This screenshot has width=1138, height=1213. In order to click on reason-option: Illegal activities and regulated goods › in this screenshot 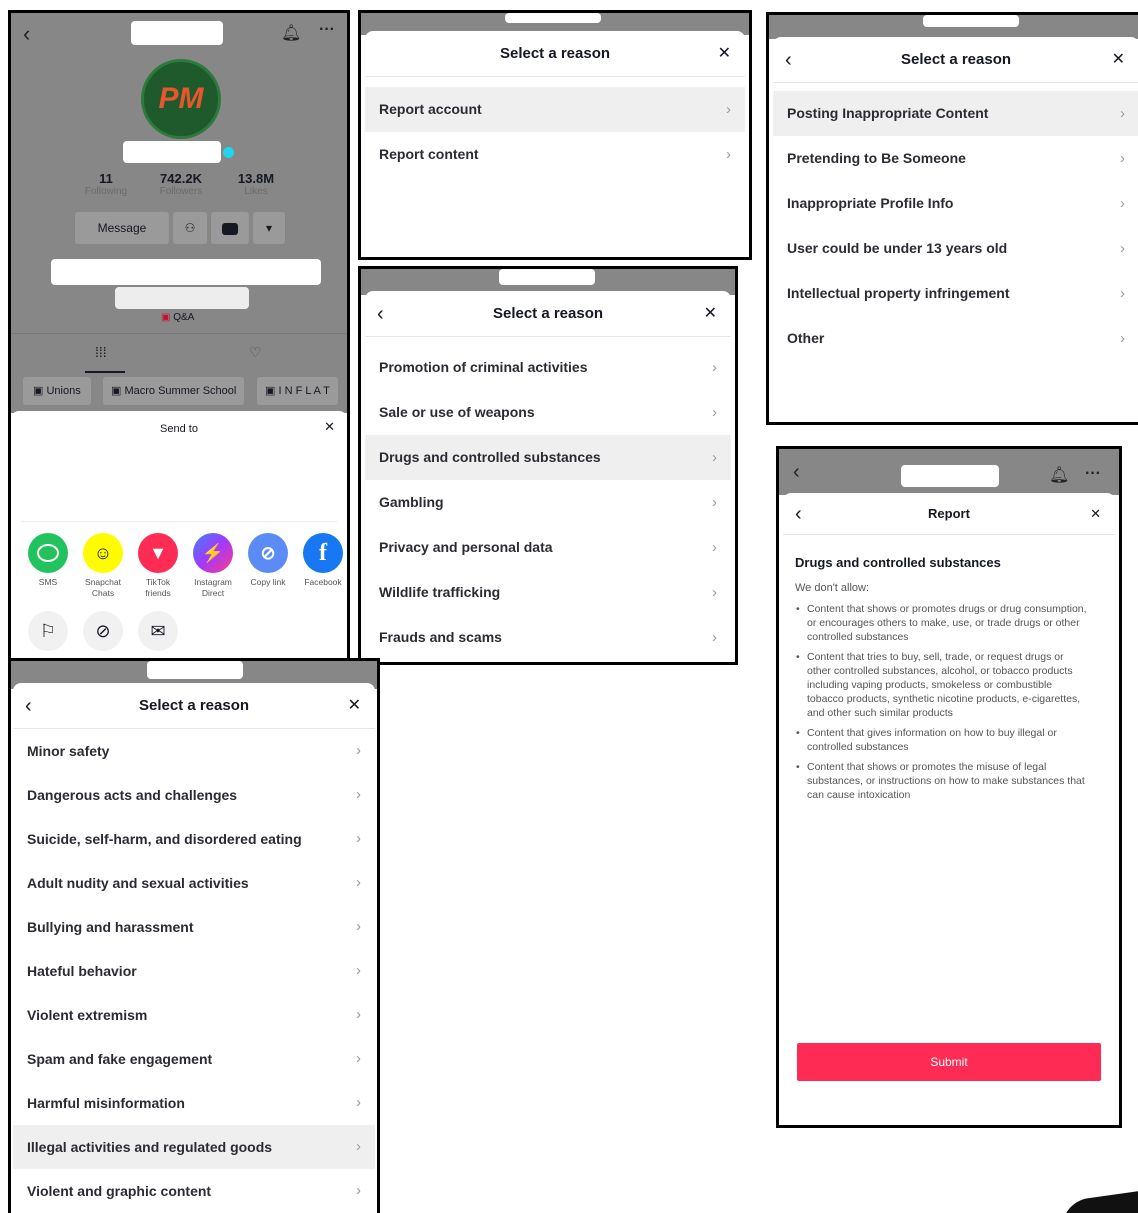, I will do `click(194, 1147)`.